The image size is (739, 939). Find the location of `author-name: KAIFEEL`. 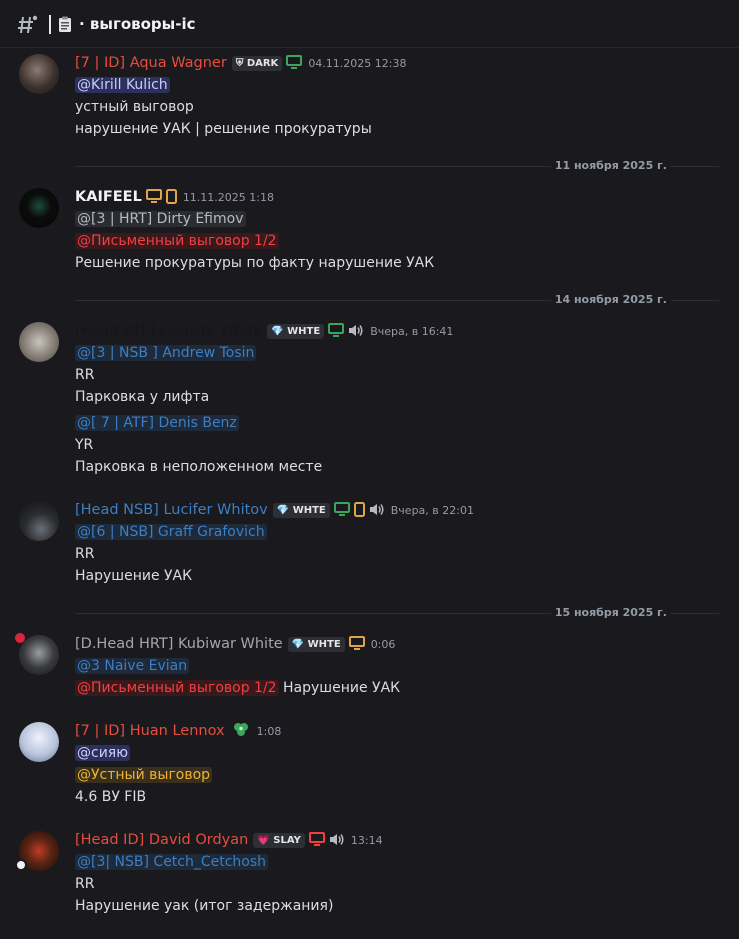

author-name: KAIFEEL is located at coordinates (108, 197).